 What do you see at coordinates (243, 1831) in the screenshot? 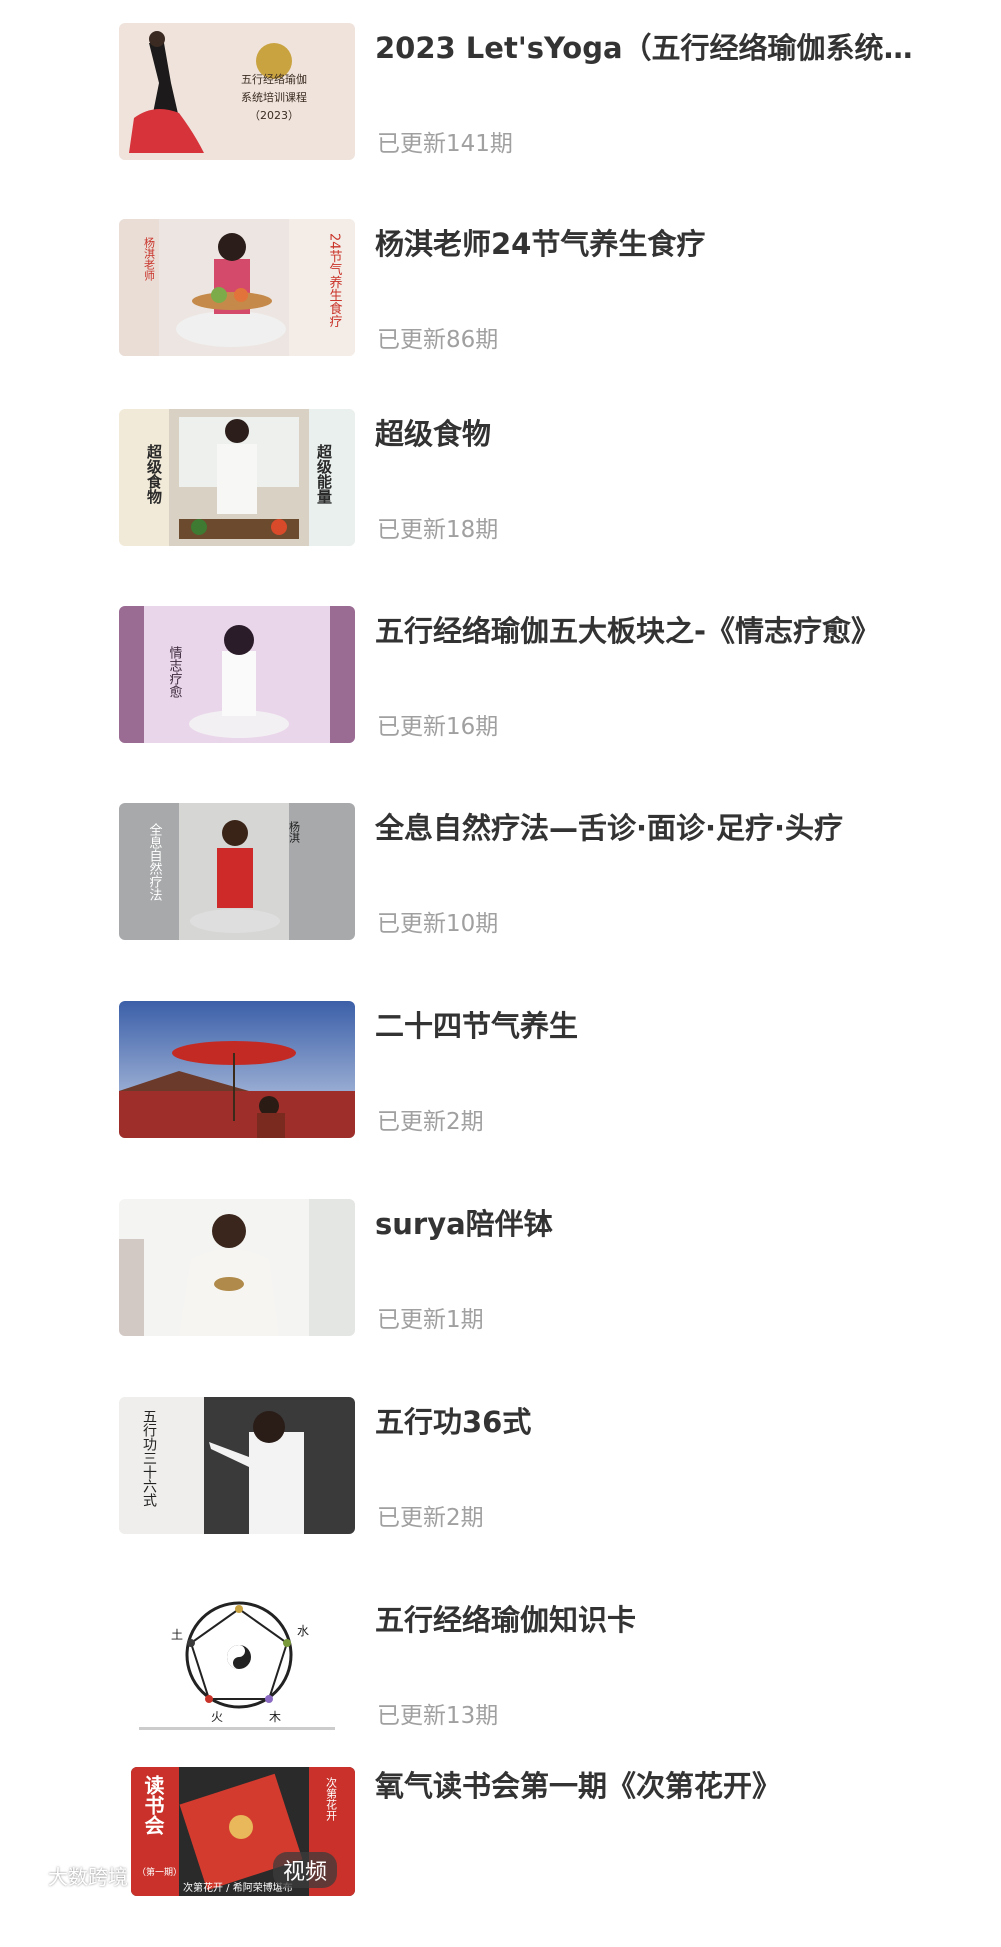
I see `course-thumbnail: 读书会 （第一期） 次第花开 次第花开 / 希阿荣博堪布 视频` at bounding box center [243, 1831].